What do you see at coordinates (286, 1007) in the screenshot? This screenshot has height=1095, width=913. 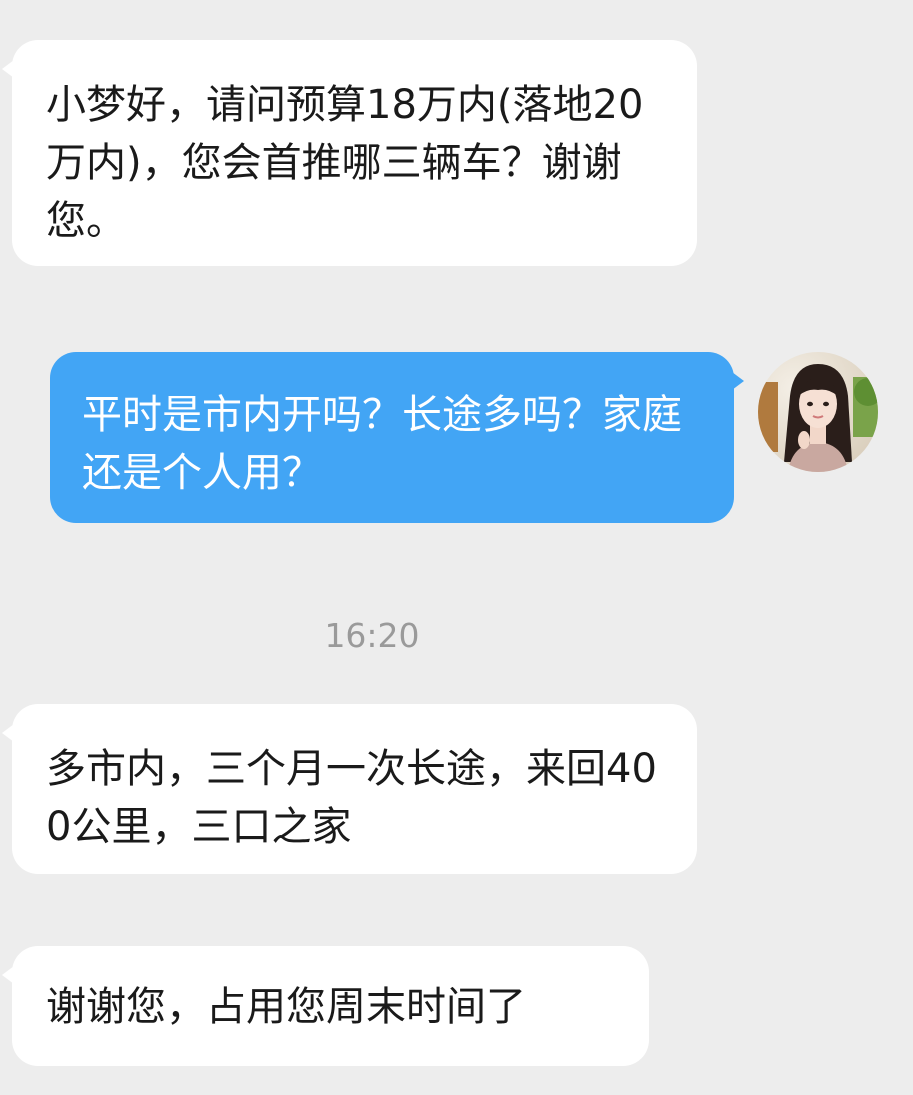 I see `message-text: 谢谢您，占用您周末时间了` at bounding box center [286, 1007].